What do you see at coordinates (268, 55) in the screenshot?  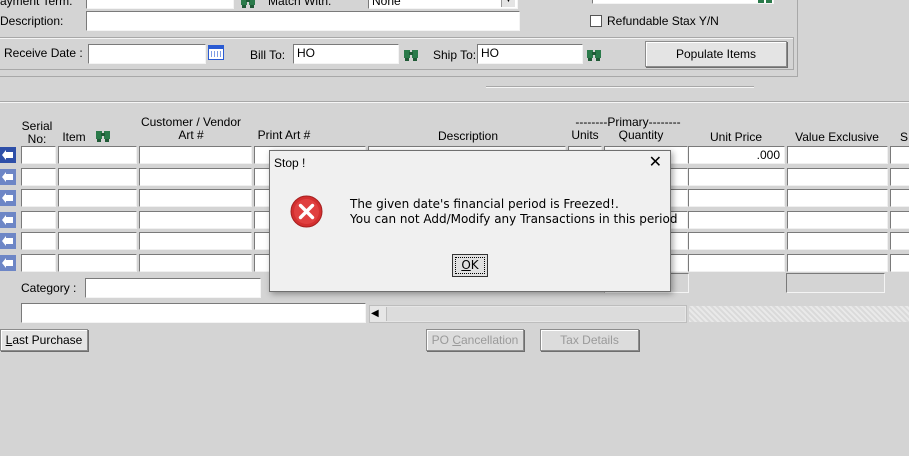 I see `bill-to-label: Bill To:` at bounding box center [268, 55].